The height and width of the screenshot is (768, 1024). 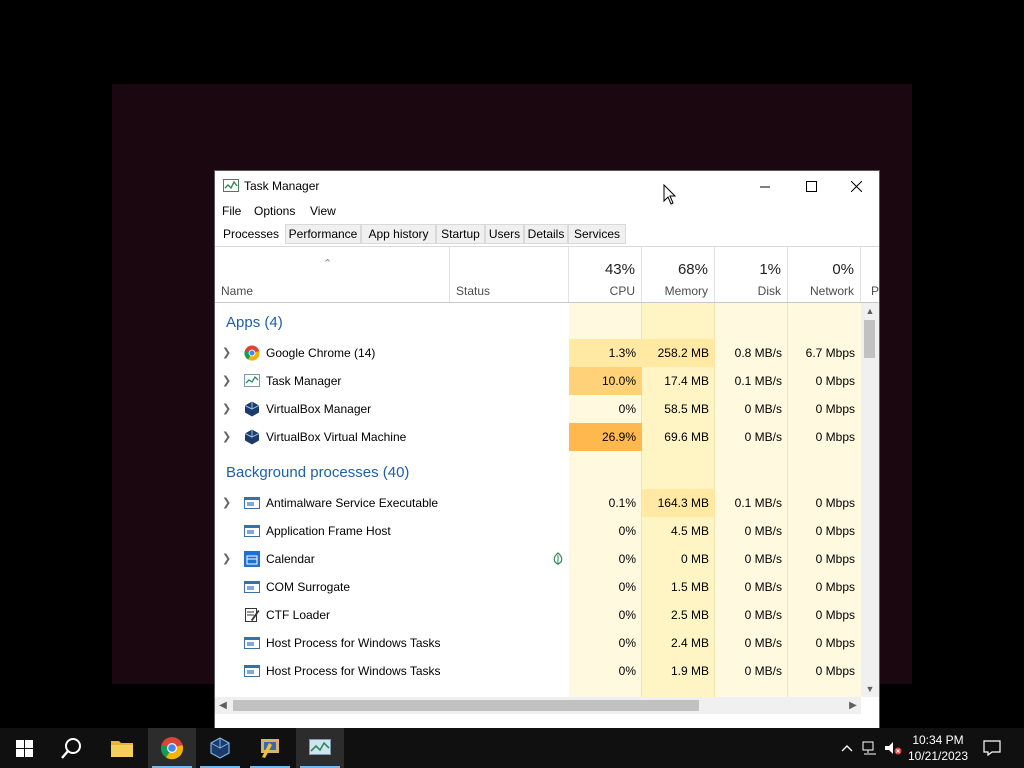 I want to click on menu-file: File, so click(x=231, y=211).